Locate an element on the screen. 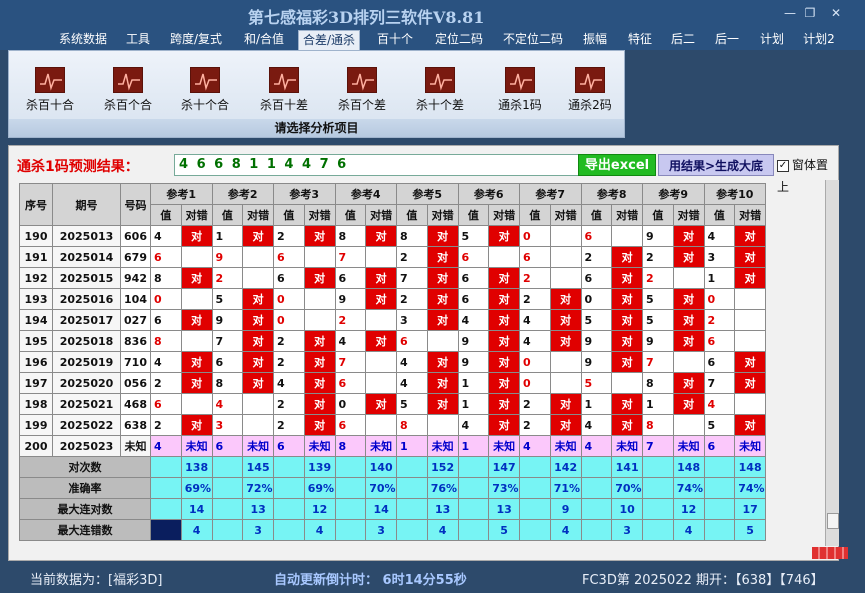  vertical-scrollbar is located at coordinates (832, 363).